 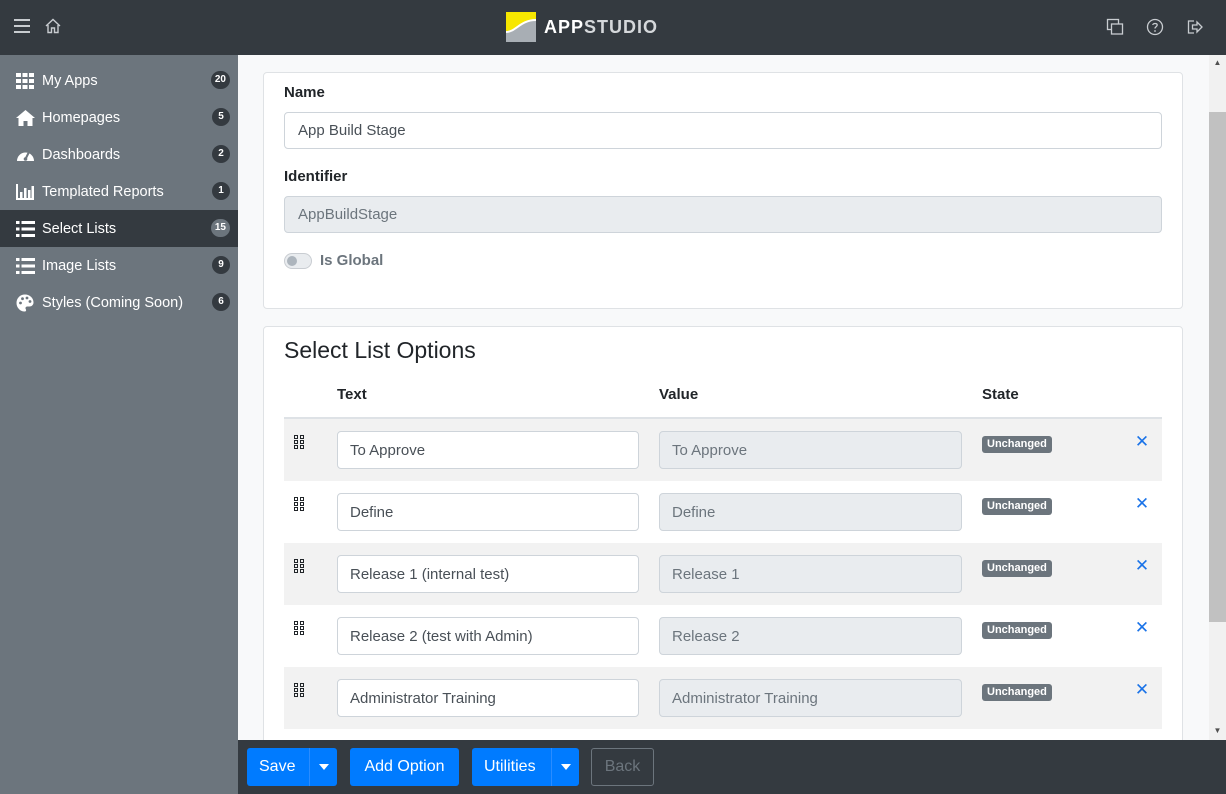 What do you see at coordinates (1115, 27) in the screenshot?
I see `windows-icon` at bounding box center [1115, 27].